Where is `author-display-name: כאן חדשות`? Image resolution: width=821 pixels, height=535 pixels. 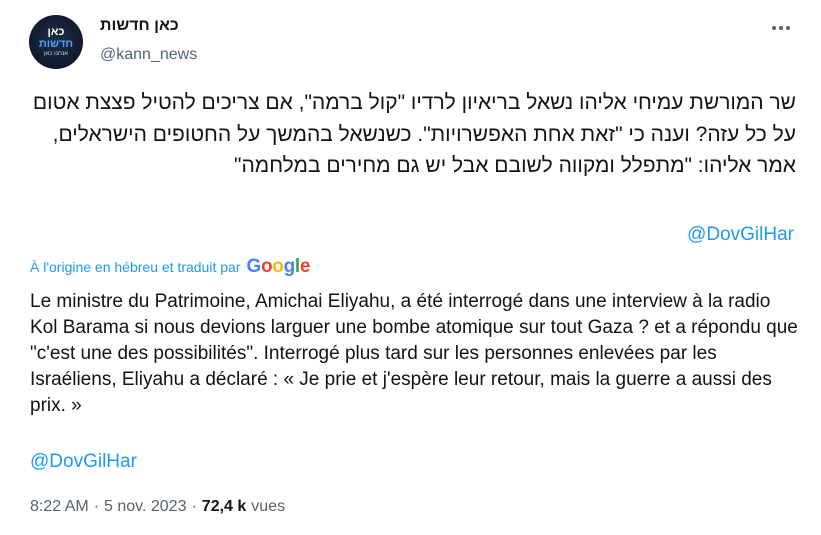
author-display-name: כאן חדשות is located at coordinates (139, 26).